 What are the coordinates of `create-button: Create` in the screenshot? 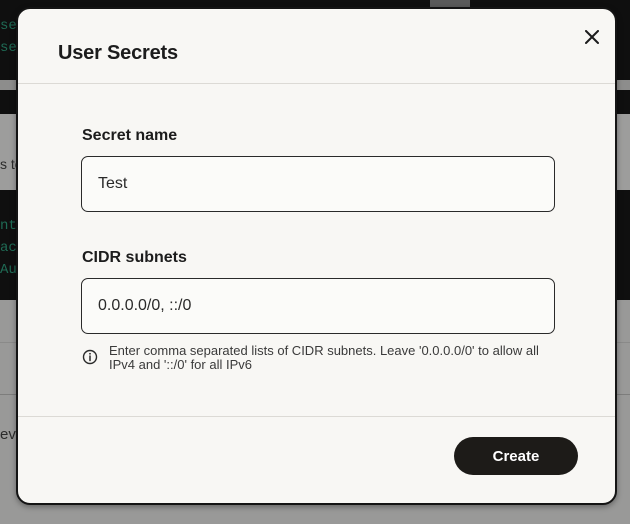 It's located at (516, 456).